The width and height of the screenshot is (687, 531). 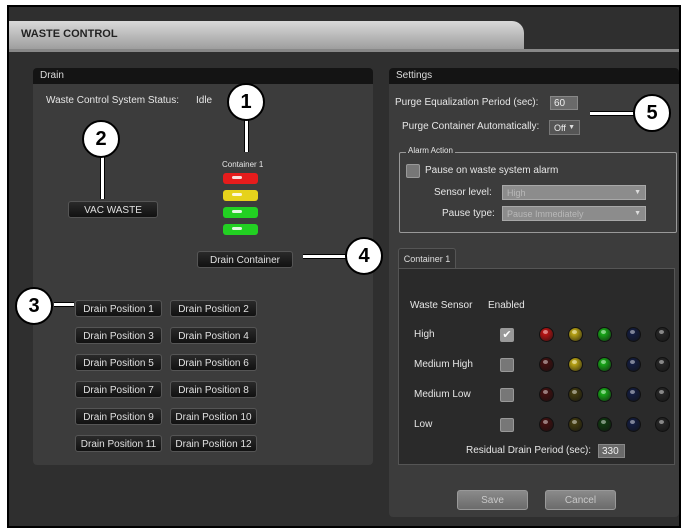 I want to click on sensor-level-value: High, so click(x=516, y=193).